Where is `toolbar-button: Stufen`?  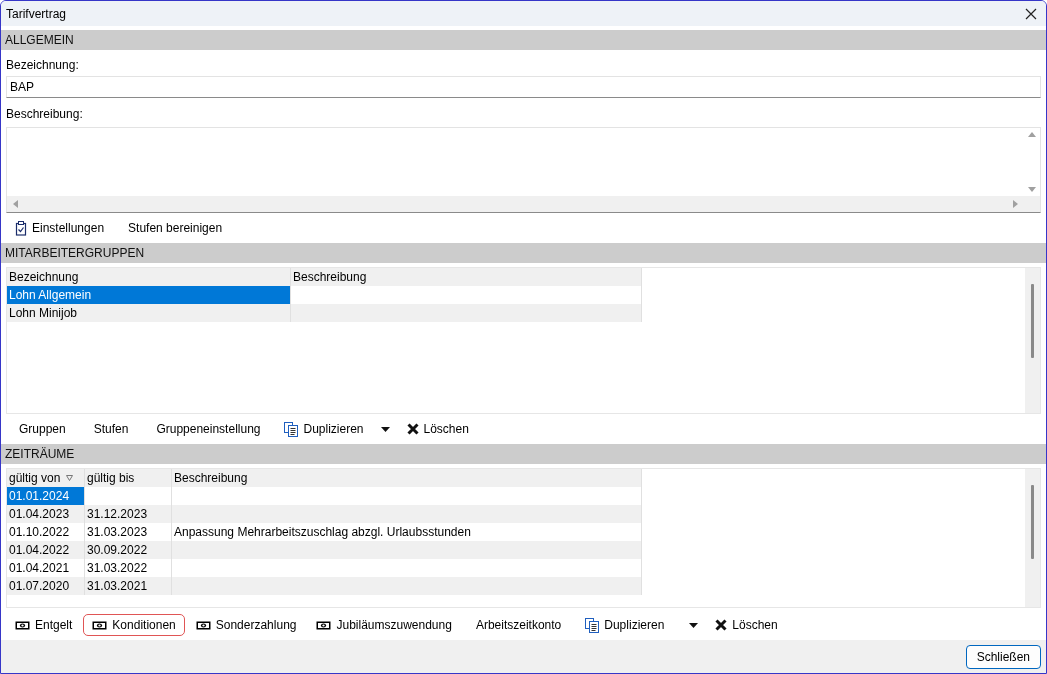
toolbar-button: Stufen is located at coordinates (111, 429).